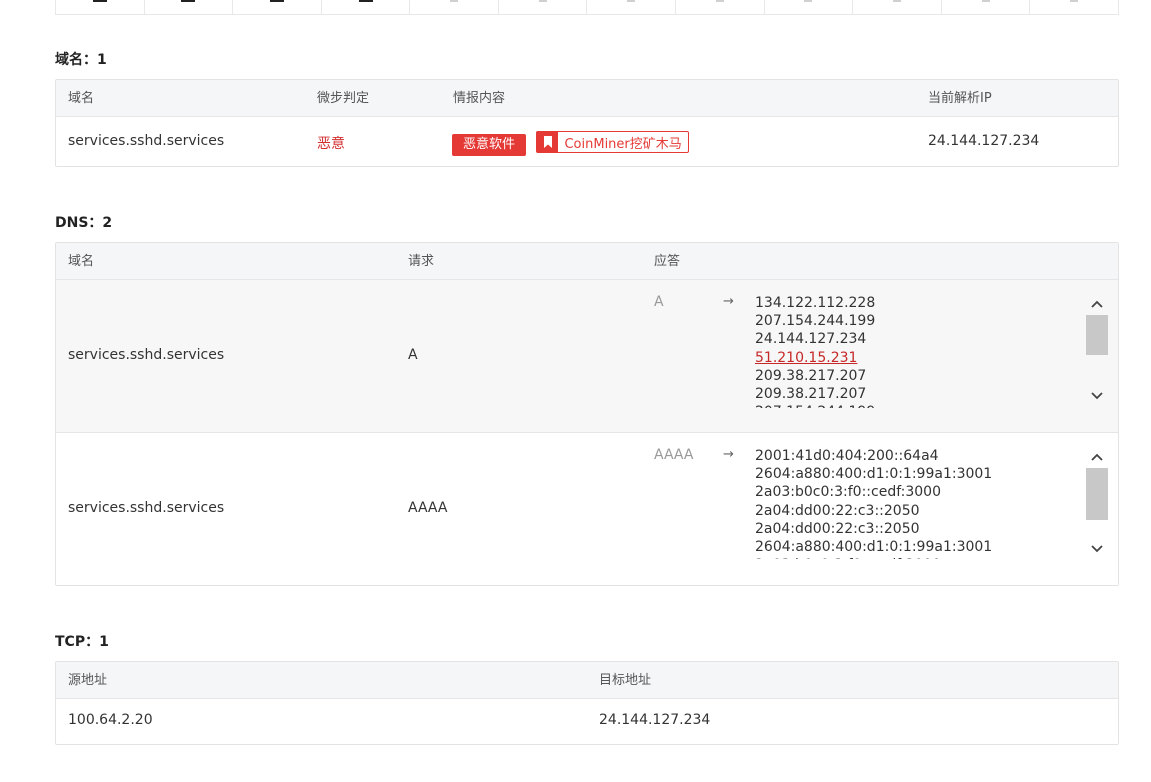 The height and width of the screenshot is (782, 1151). Describe the element at coordinates (625, 680) in the screenshot. I see `header-destination: 目标地址` at that location.